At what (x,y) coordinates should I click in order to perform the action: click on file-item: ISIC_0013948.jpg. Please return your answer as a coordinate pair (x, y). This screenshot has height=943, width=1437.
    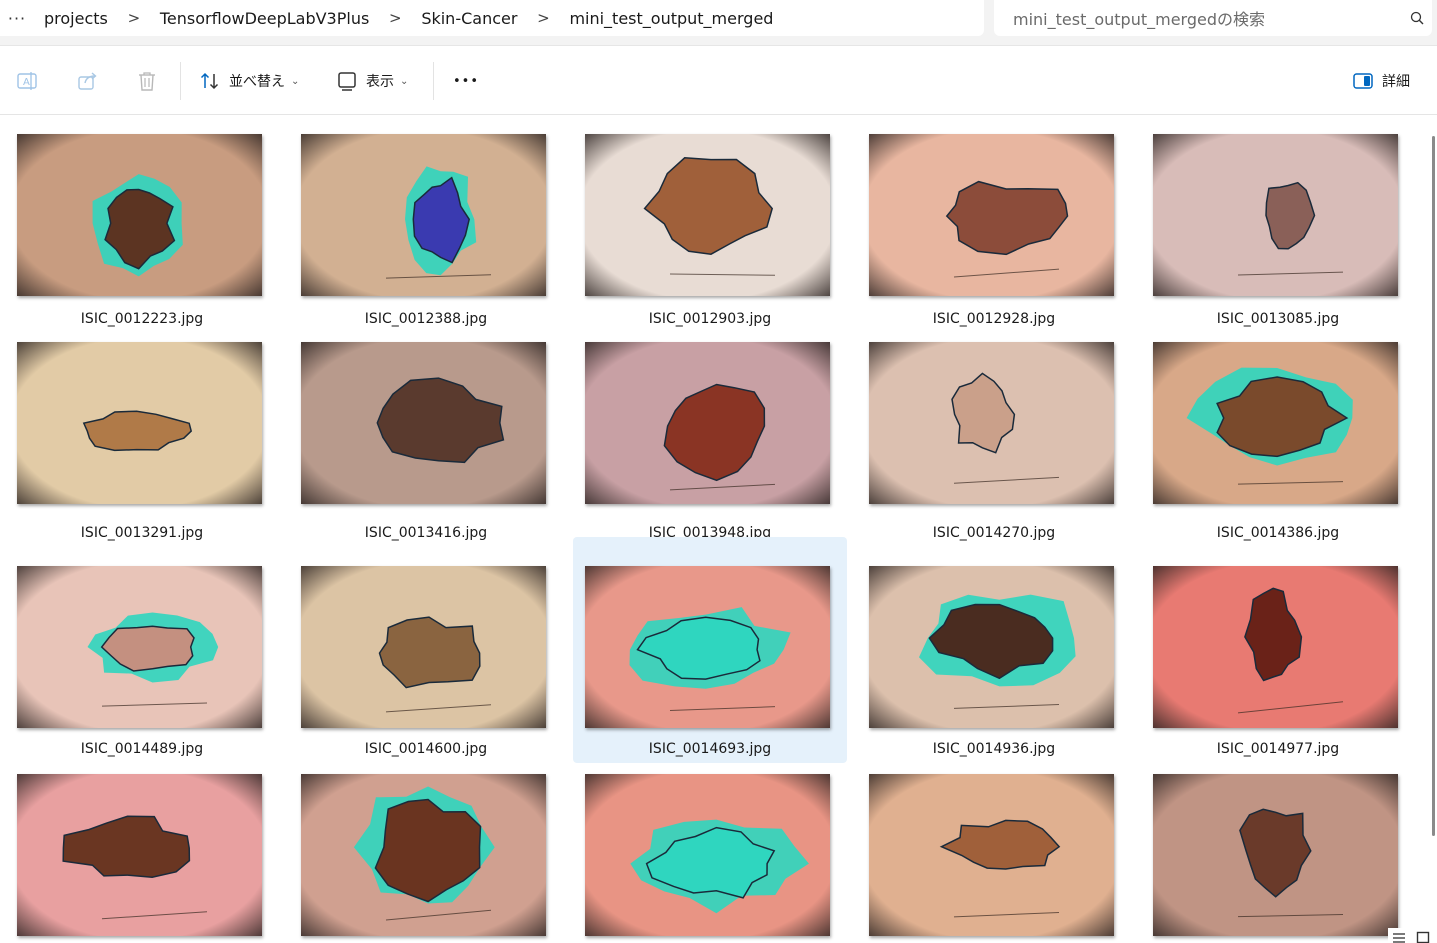
    Looking at the image, I should click on (710, 440).